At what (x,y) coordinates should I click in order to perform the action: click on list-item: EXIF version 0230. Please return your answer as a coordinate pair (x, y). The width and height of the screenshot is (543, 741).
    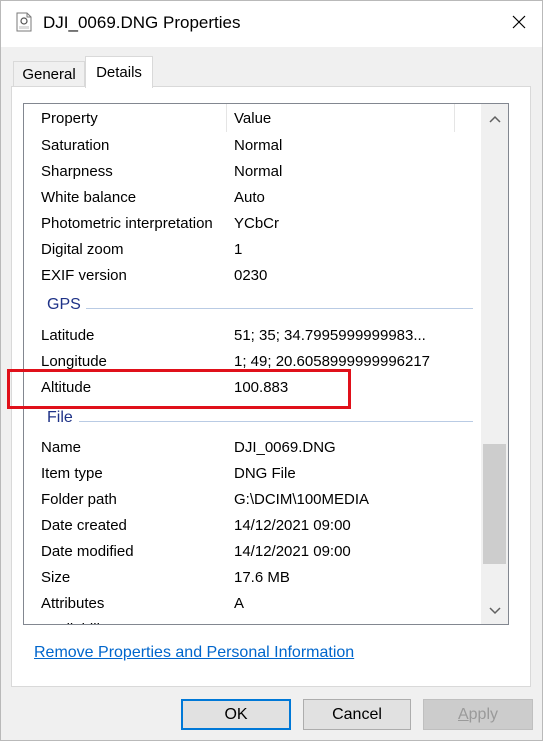
    Looking at the image, I should click on (252, 276).